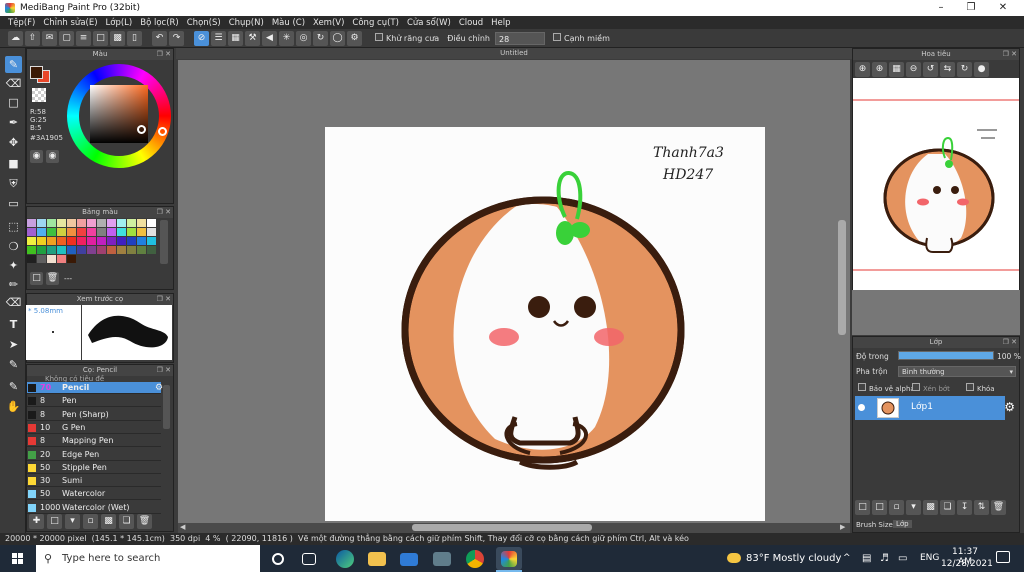 The image size is (1024, 572). I want to click on cross-snap-icon: ⚒, so click(252, 38).